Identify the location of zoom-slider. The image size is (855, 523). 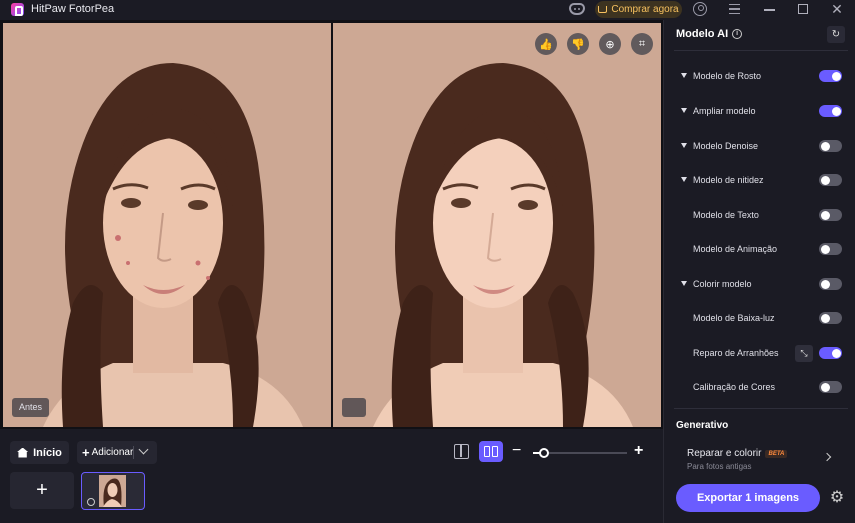
(580, 453).